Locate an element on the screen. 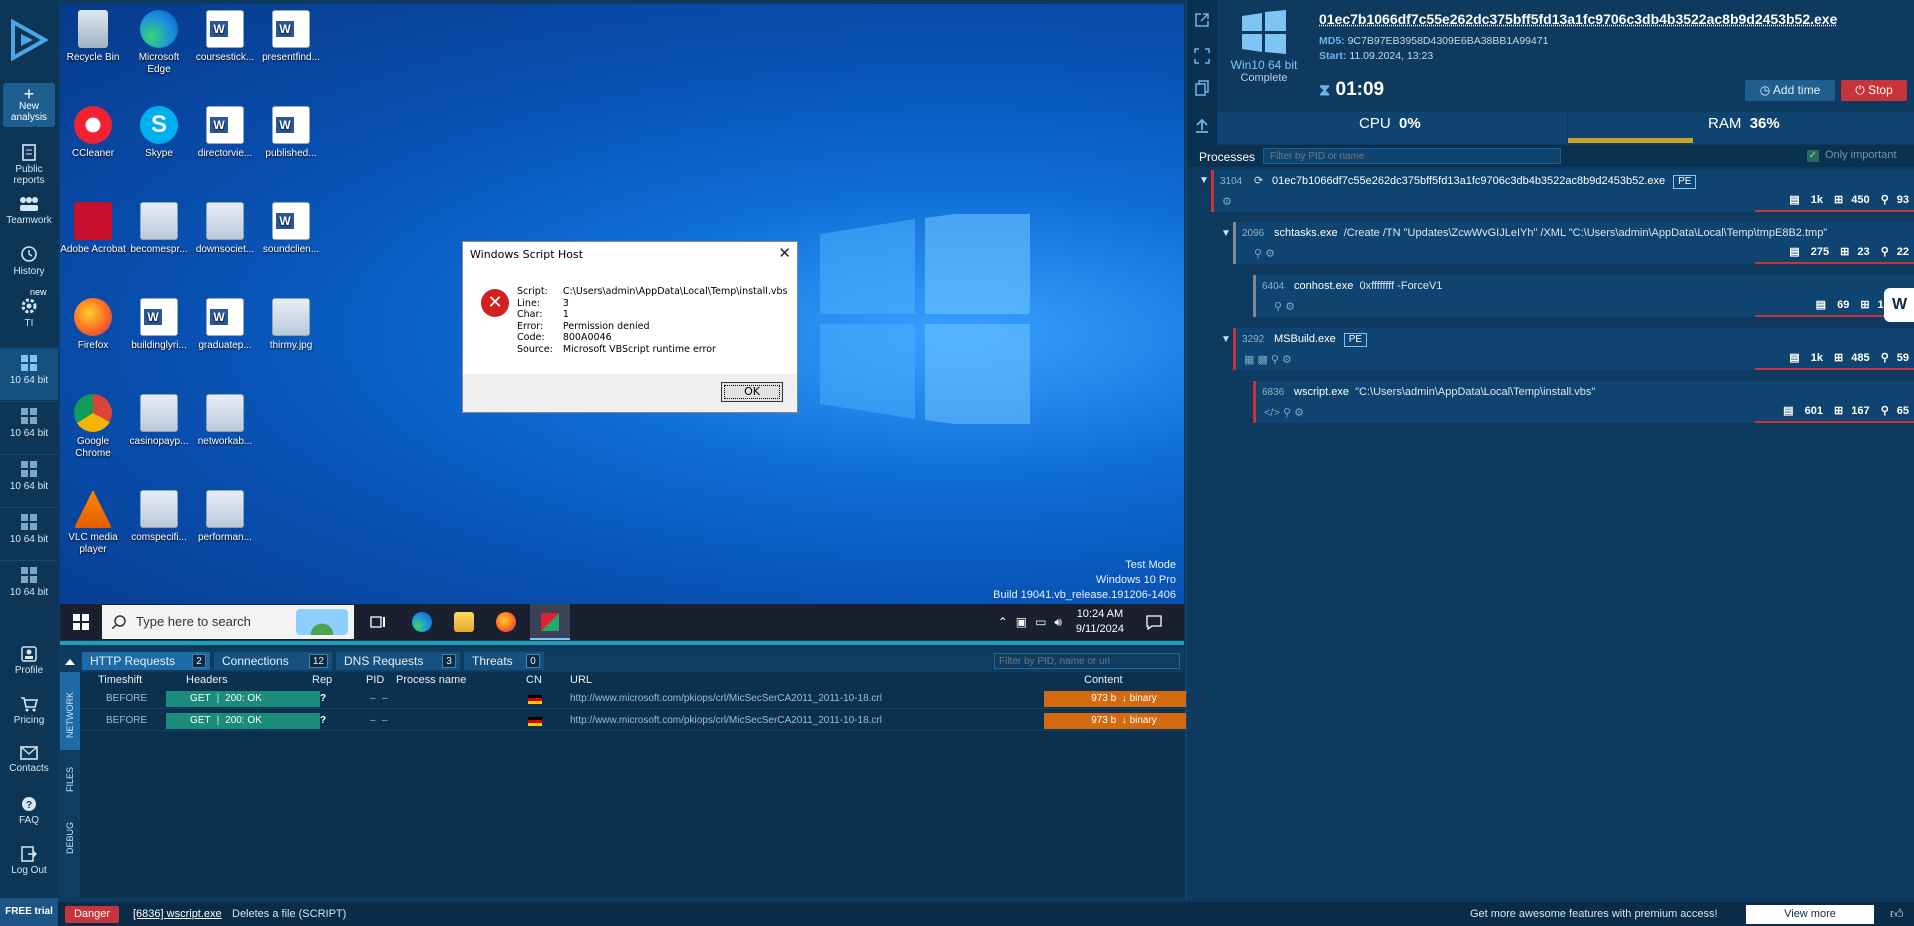  nav-public-reports: Public reports is located at coordinates (29, 165).